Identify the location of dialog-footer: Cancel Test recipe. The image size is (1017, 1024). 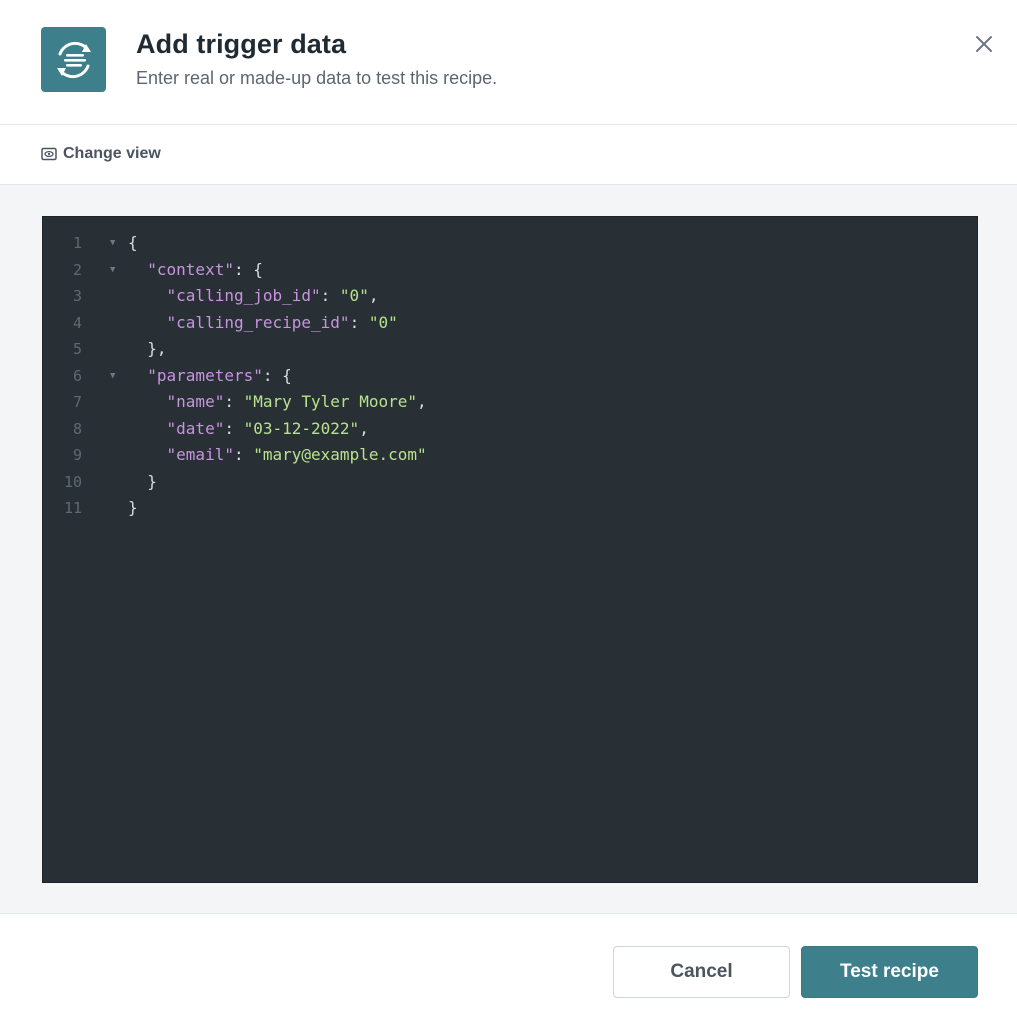
(508, 968).